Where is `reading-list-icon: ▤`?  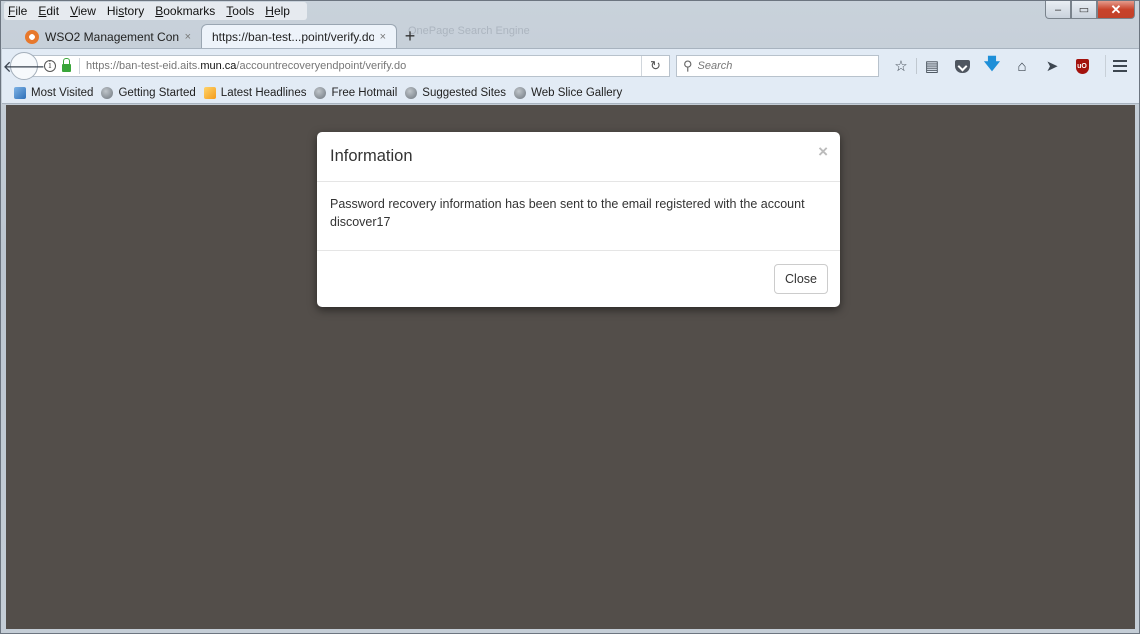
reading-list-icon: ▤ is located at coordinates (932, 66).